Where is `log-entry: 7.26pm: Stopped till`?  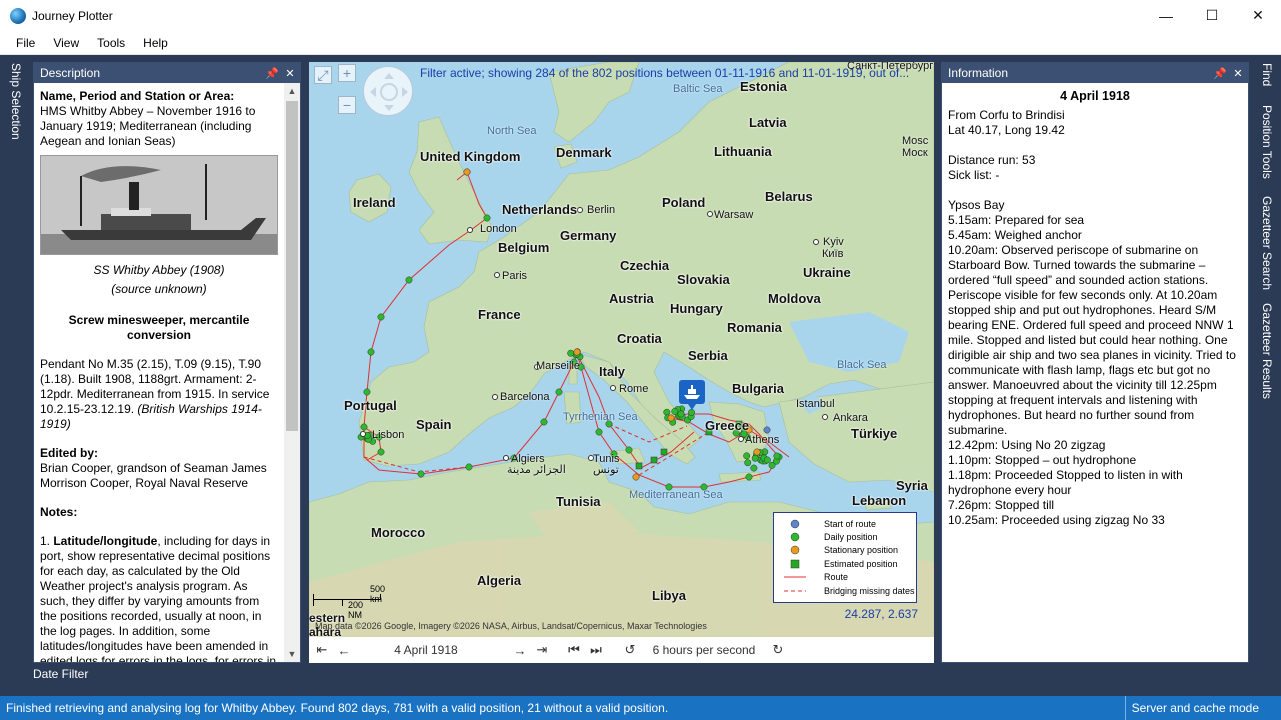 log-entry: 7.26pm: Stopped till is located at coordinates (1001, 505).